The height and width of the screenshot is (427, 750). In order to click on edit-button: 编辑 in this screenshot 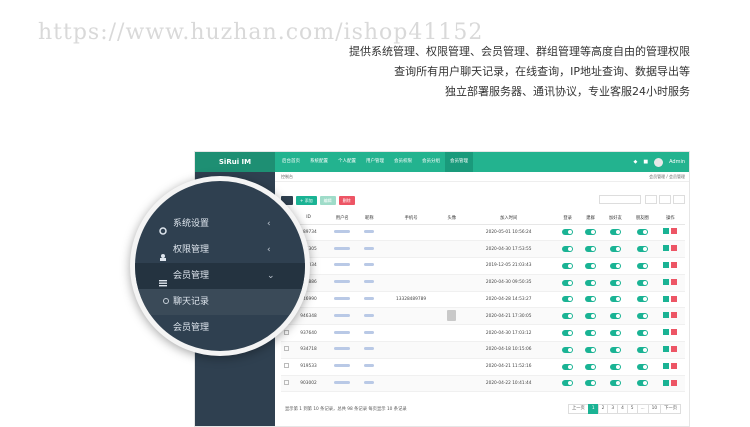, I will do `click(327, 200)`.